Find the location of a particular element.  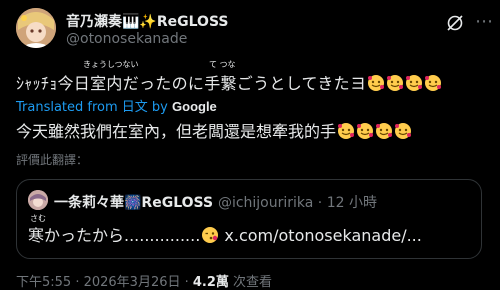

tweet-text-ja: ｼｬｯﾁｮ今日室内だったのに手繋ごうとしてきたヨ is located at coordinates (229, 82).